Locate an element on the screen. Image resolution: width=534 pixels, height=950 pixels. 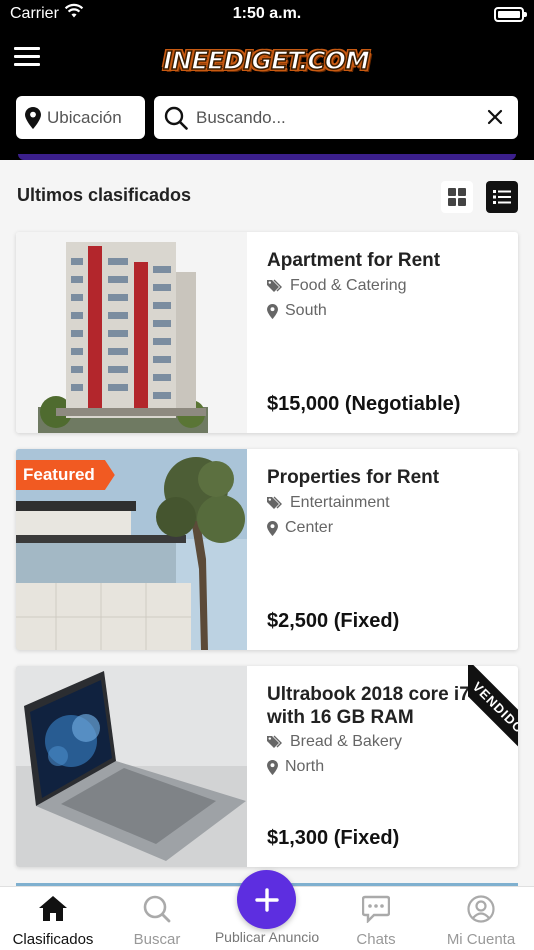
tab-chats: Chats is located at coordinates (376, 918).